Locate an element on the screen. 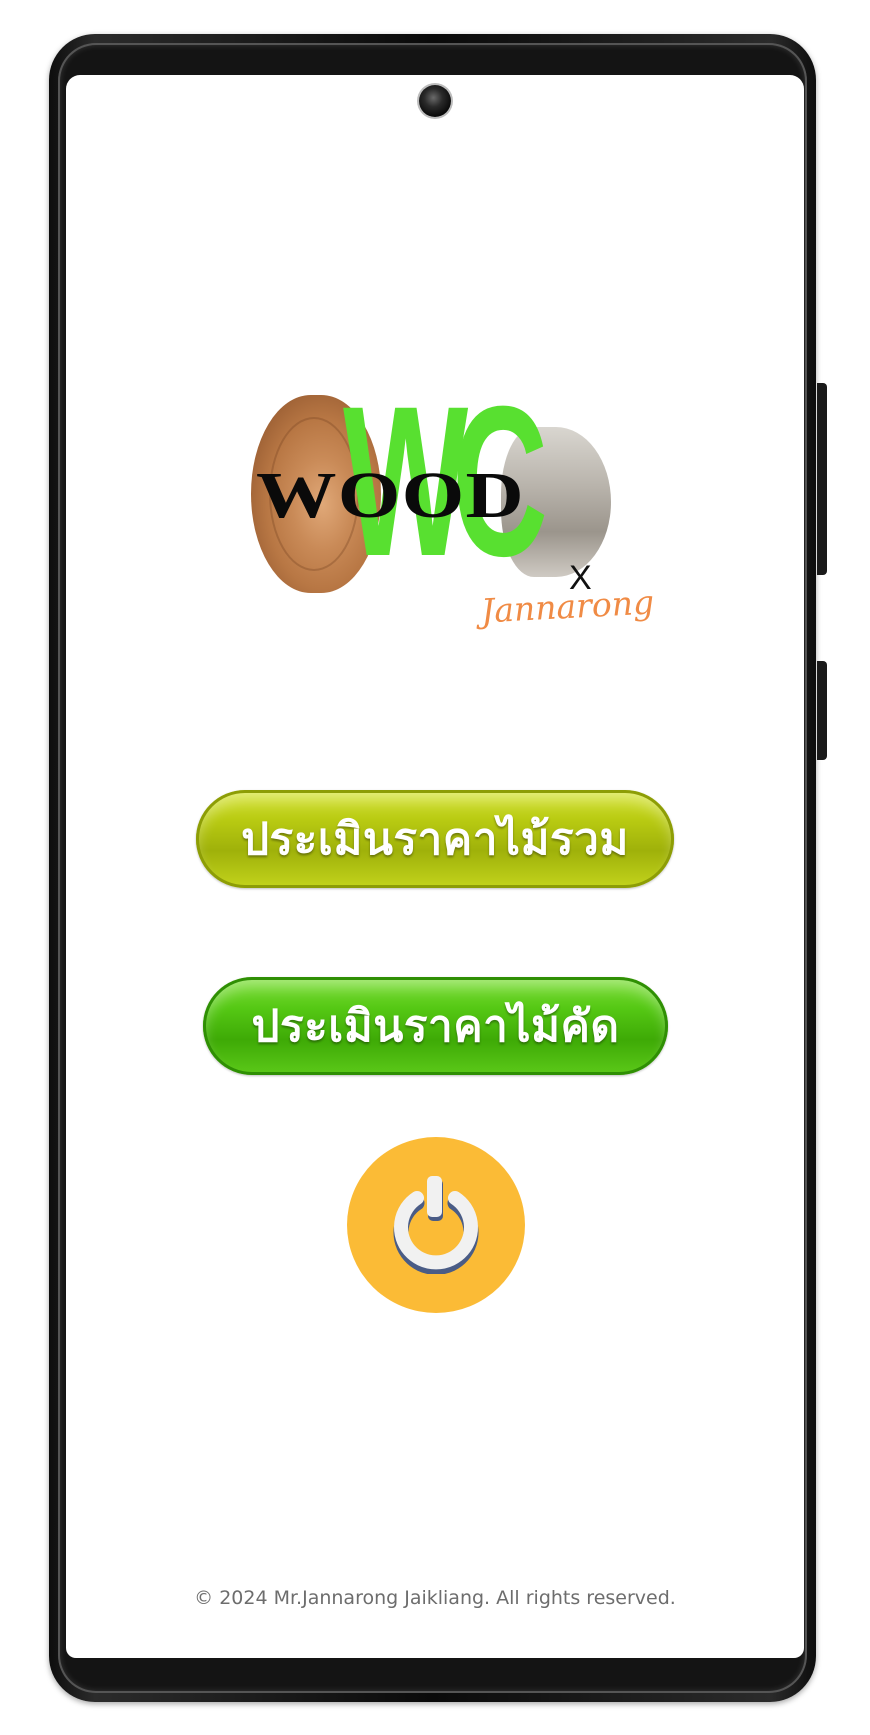 Image resolution: width=870 pixels, height=1735 pixels. phone-volume-key is located at coordinates (822, 710).